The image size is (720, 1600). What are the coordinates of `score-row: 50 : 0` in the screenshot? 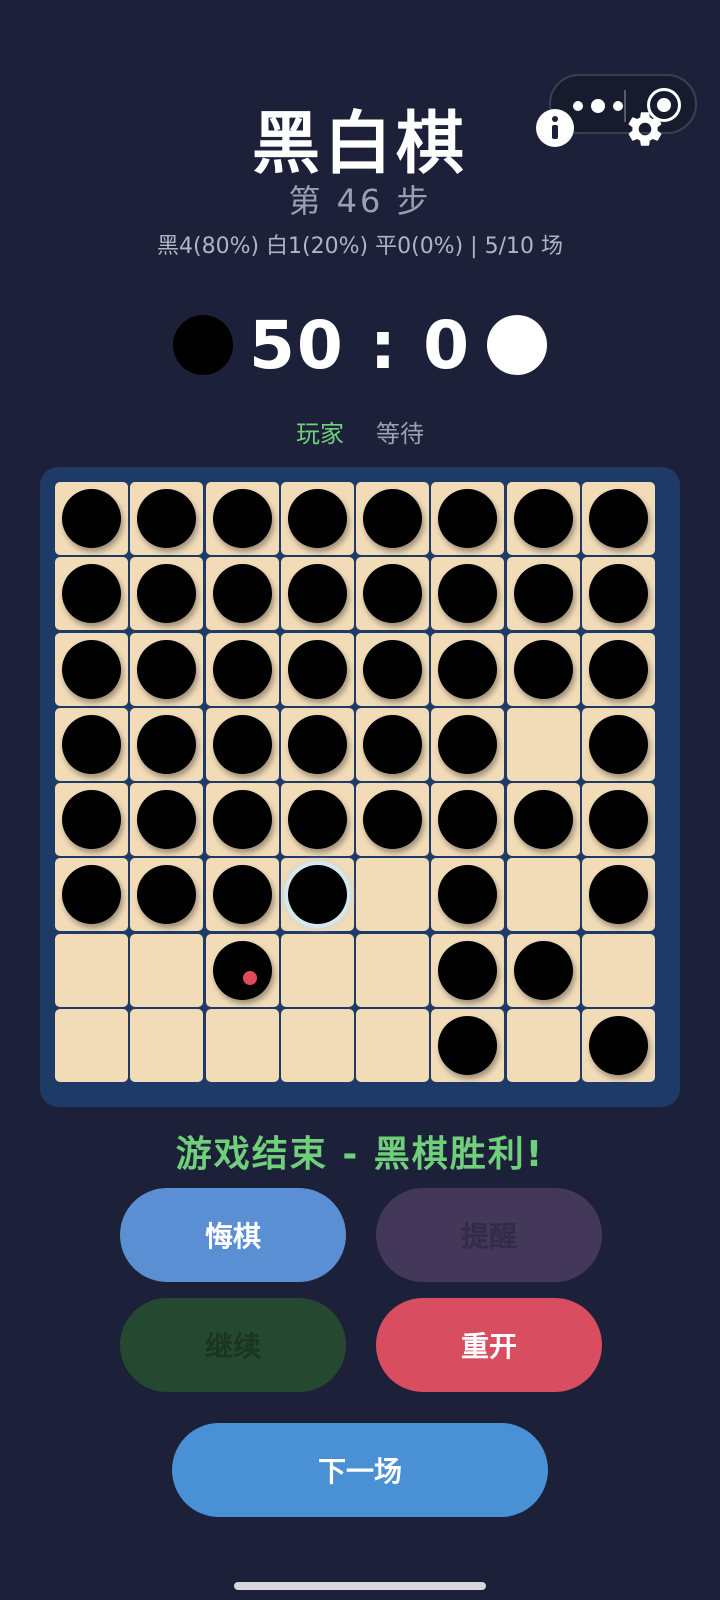 It's located at (360, 345).